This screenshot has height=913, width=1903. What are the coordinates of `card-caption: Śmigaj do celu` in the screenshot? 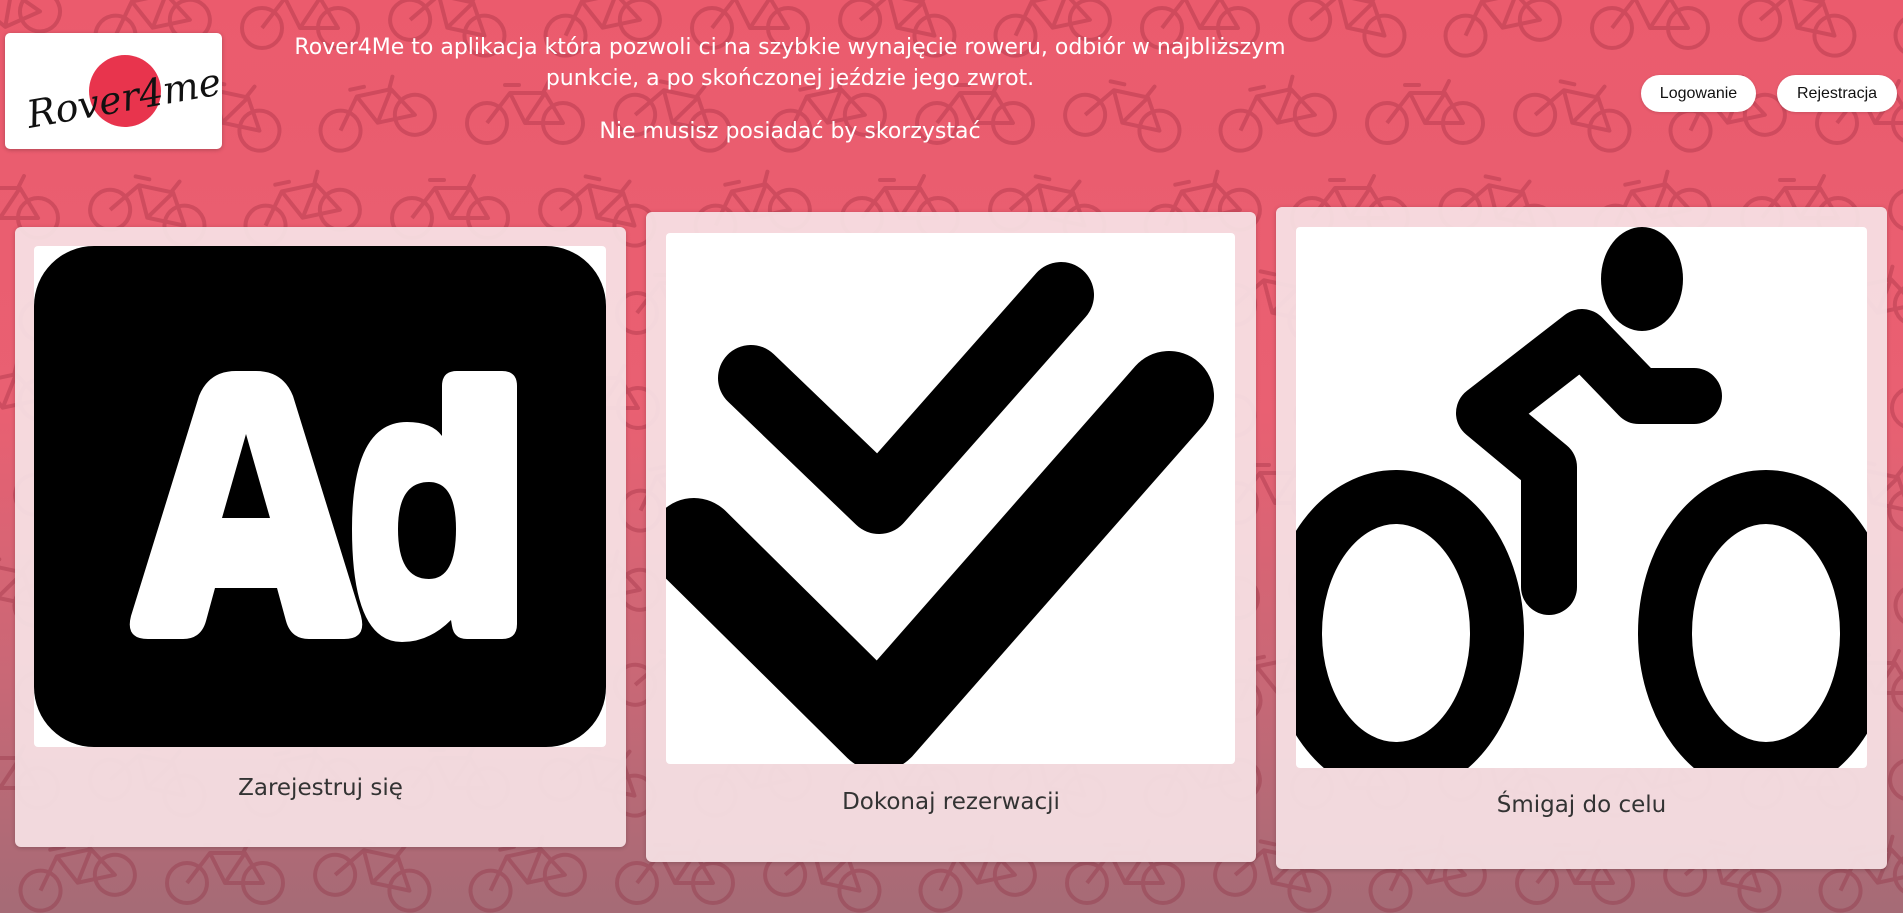 It's located at (1581, 805).